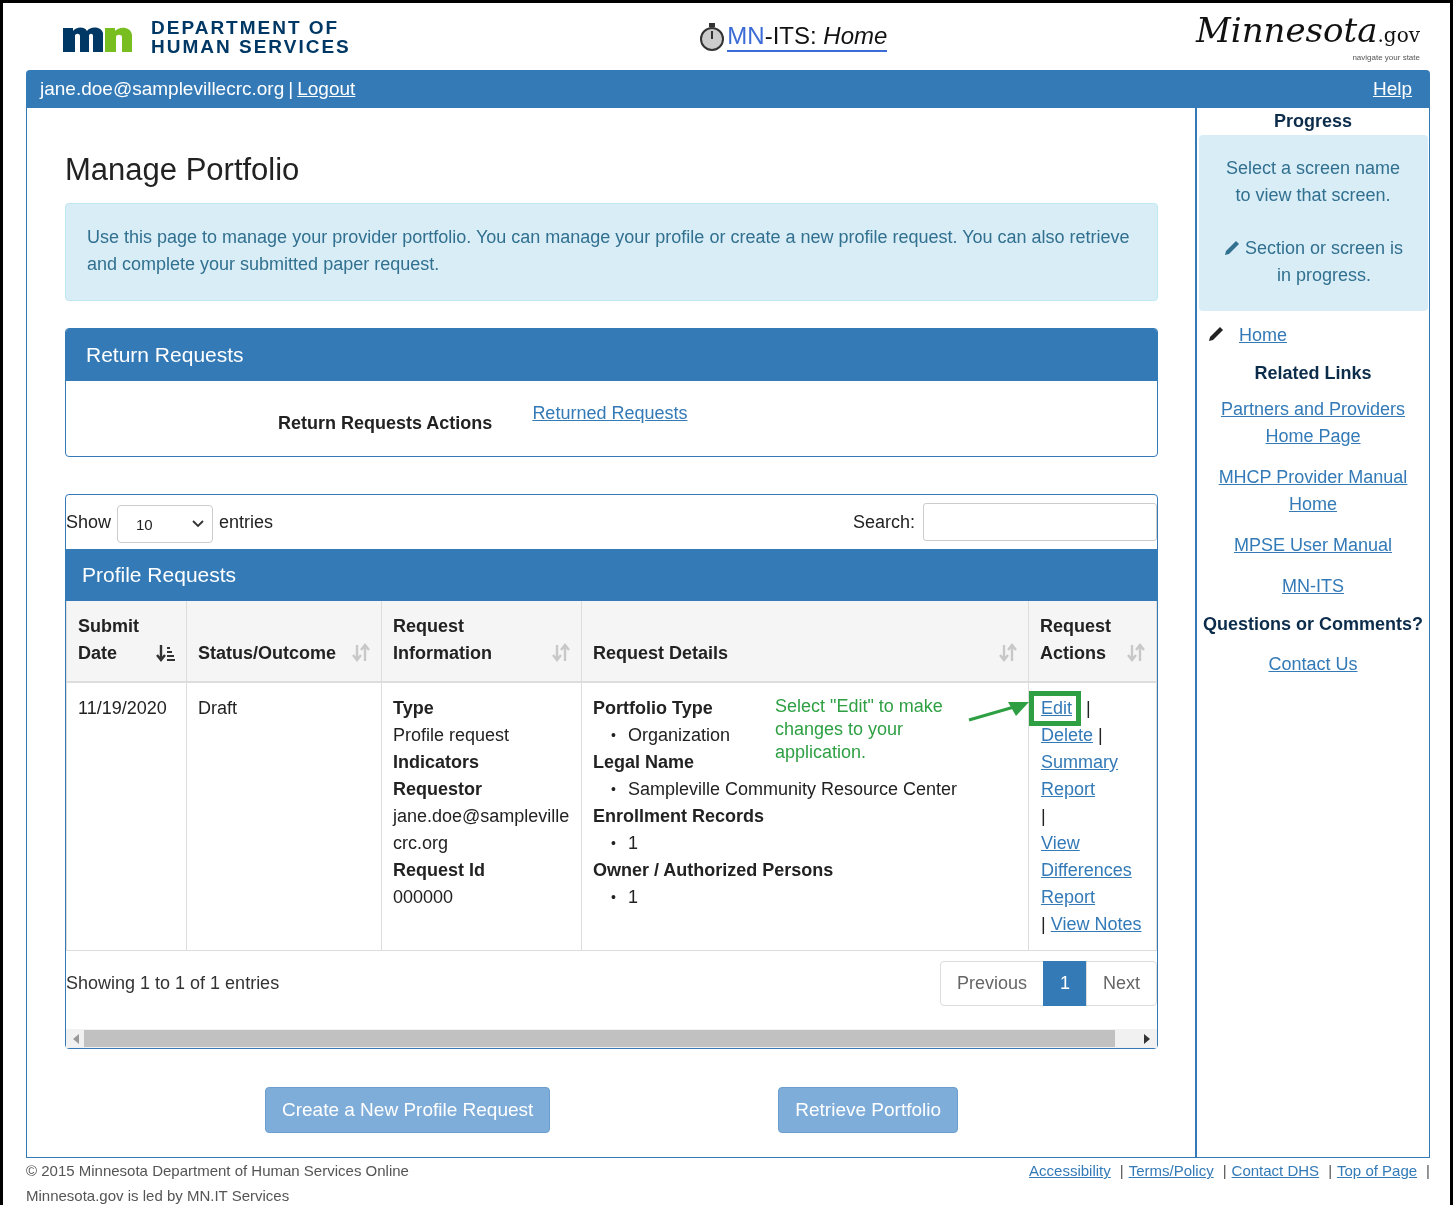 The image size is (1453, 1205). I want to click on progress-link: Home, so click(1263, 335).